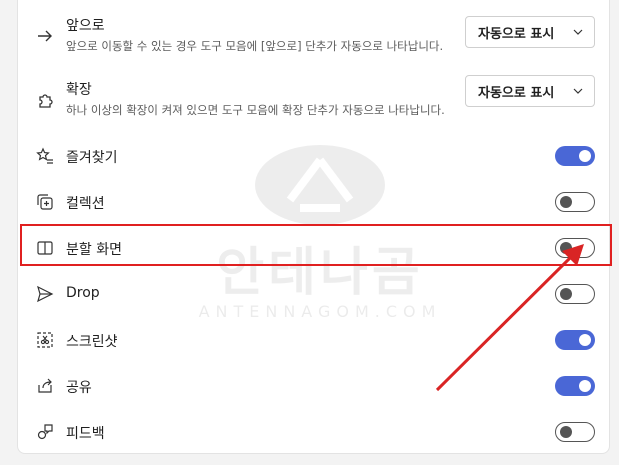 The width and height of the screenshot is (619, 465). What do you see at coordinates (92, 342) in the screenshot?
I see `setting-title: 스크린샷` at bounding box center [92, 342].